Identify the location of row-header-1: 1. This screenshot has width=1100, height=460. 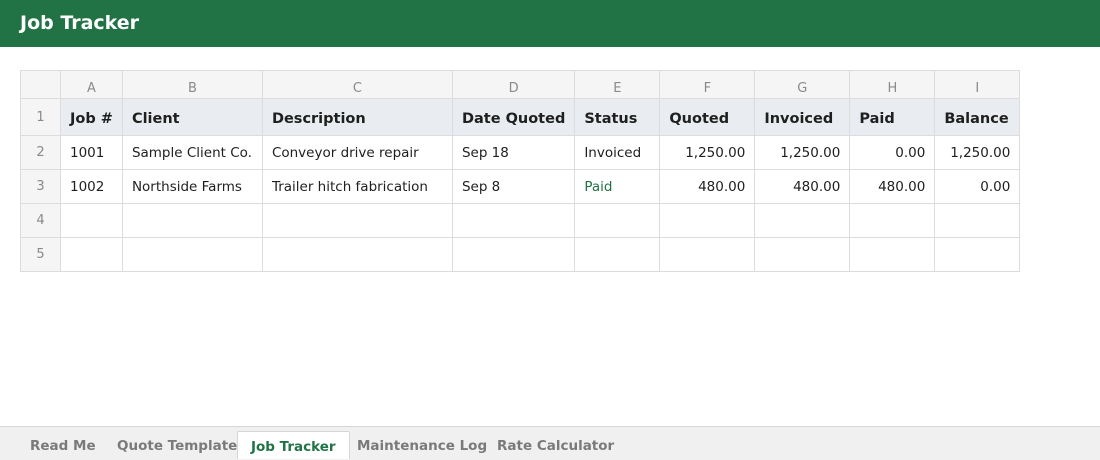
(40, 117).